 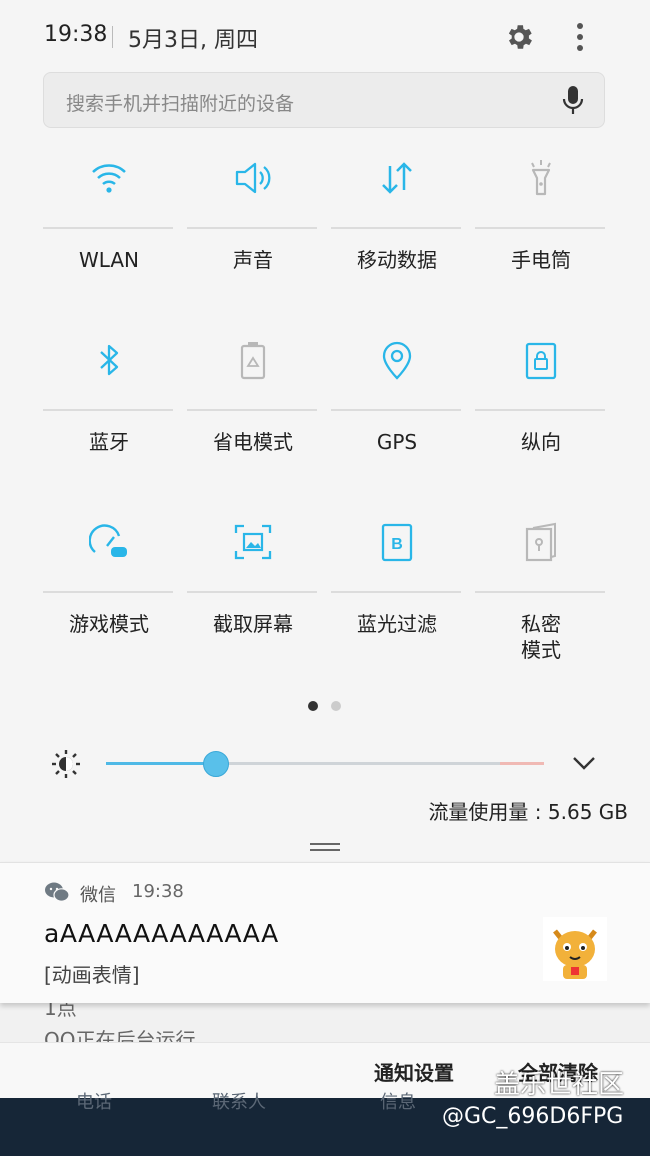 I want to click on mobile-data-icon, so click(x=397, y=178).